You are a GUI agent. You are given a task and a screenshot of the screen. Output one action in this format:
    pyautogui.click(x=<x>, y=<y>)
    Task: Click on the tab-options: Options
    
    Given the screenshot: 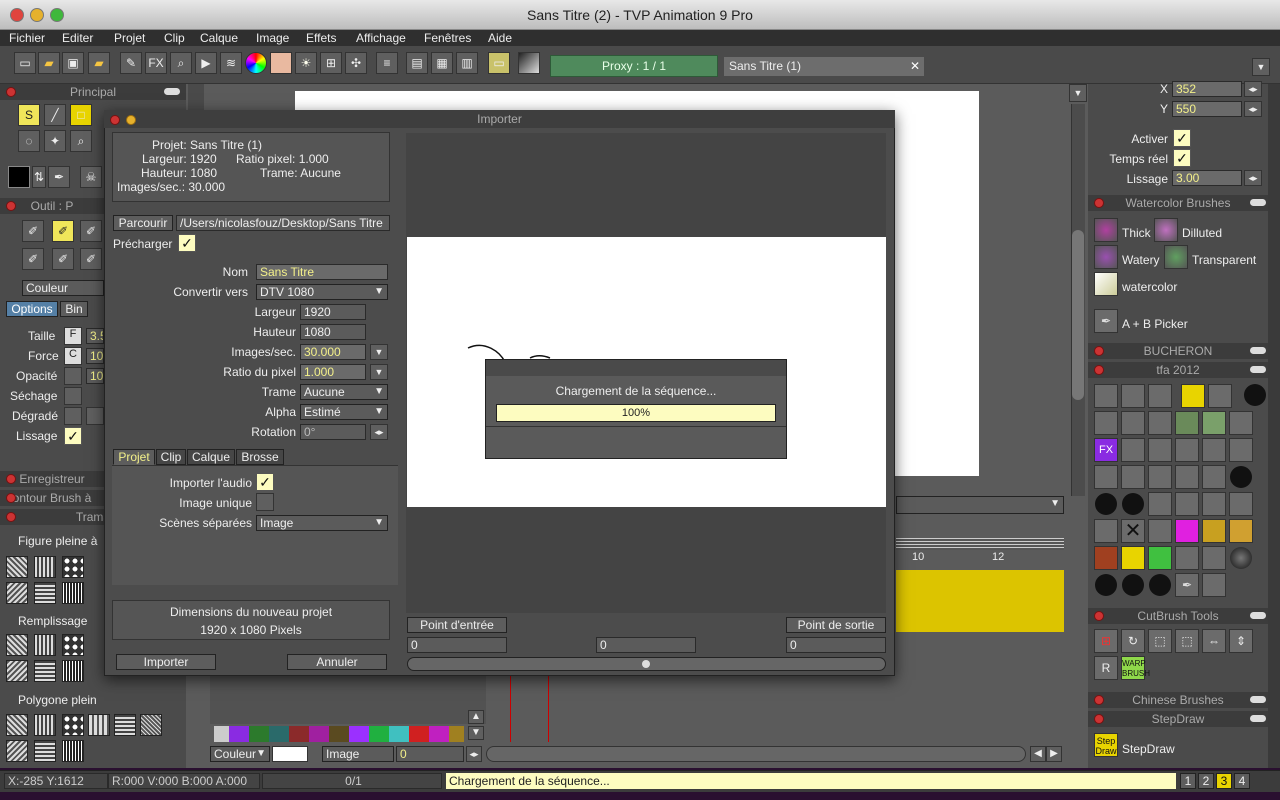 What is the action you would take?
    pyautogui.click(x=32, y=309)
    